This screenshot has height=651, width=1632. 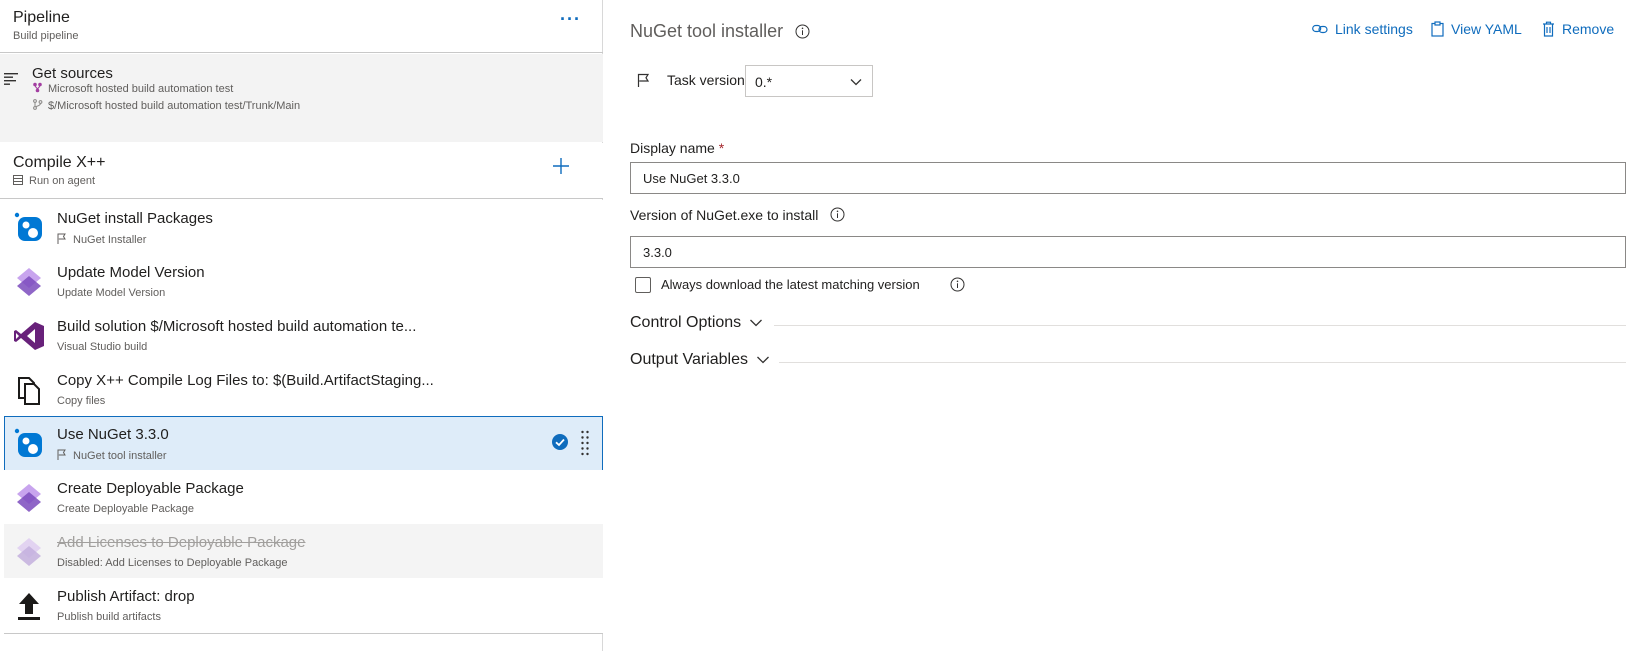 What do you see at coordinates (303, 228) in the screenshot?
I see `task-item-nuget-install-packages: NuGet install Packages NuGet Installer` at bounding box center [303, 228].